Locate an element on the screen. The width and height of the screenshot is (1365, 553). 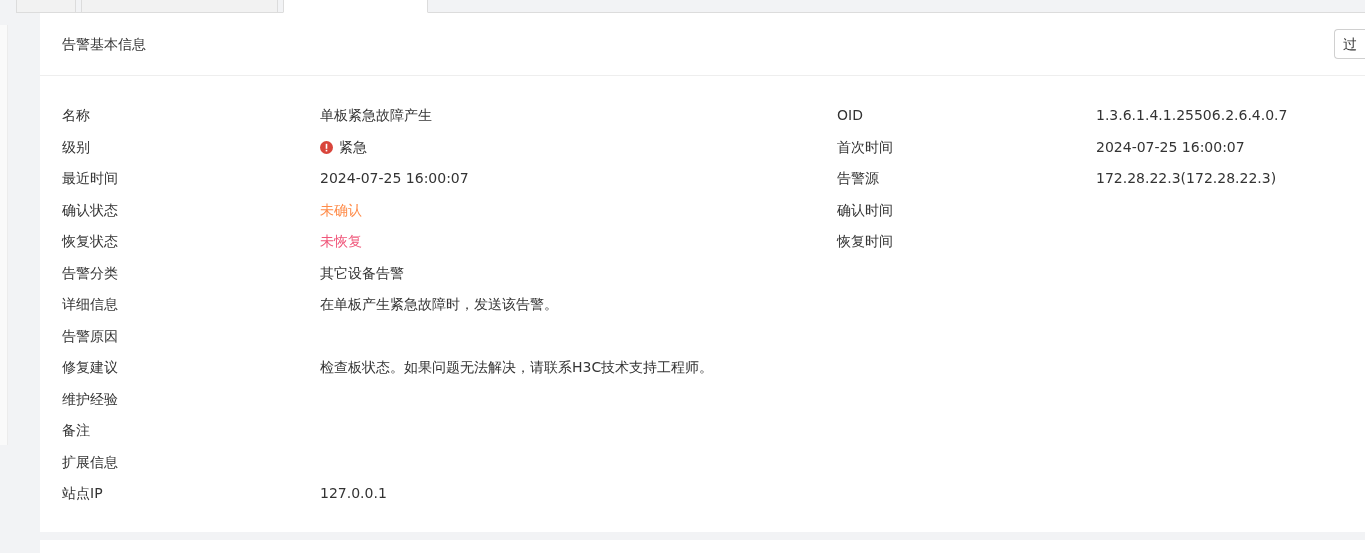
field-label: 恢复时间 is located at coordinates (865, 241).